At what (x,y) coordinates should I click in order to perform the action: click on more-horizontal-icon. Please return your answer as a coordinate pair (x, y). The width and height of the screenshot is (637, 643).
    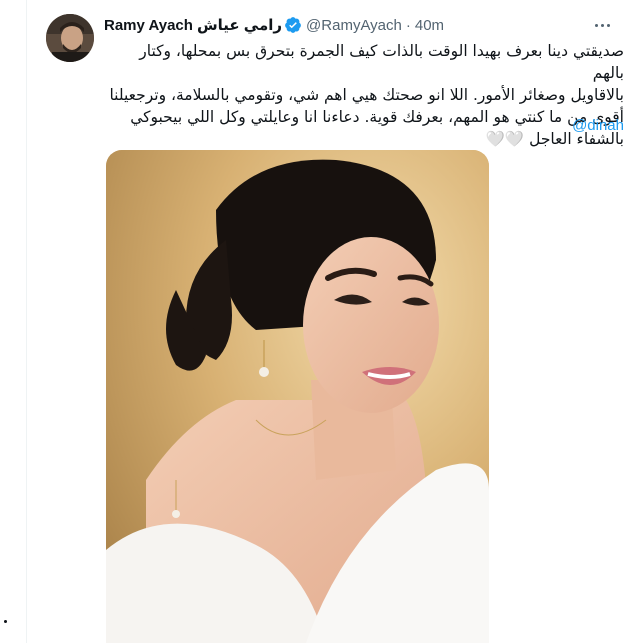
    Looking at the image, I should click on (602, 25).